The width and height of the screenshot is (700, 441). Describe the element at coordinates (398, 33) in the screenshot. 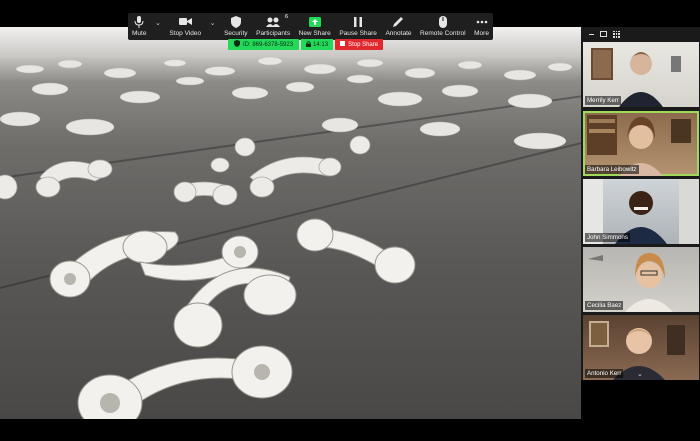

I see `annotate-label: Annotate` at that location.